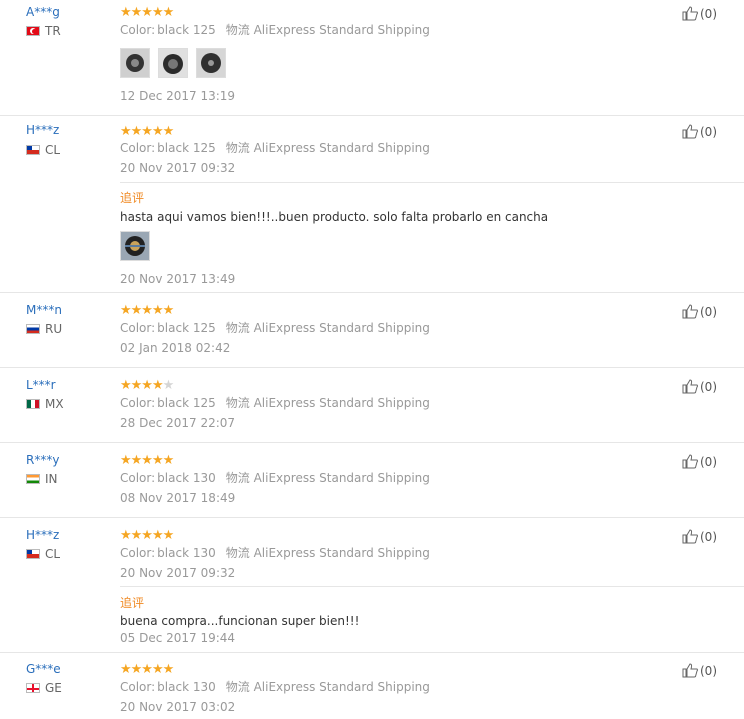 The width and height of the screenshot is (744, 719). Describe the element at coordinates (54, 404) in the screenshot. I see `country-code: MX` at that location.